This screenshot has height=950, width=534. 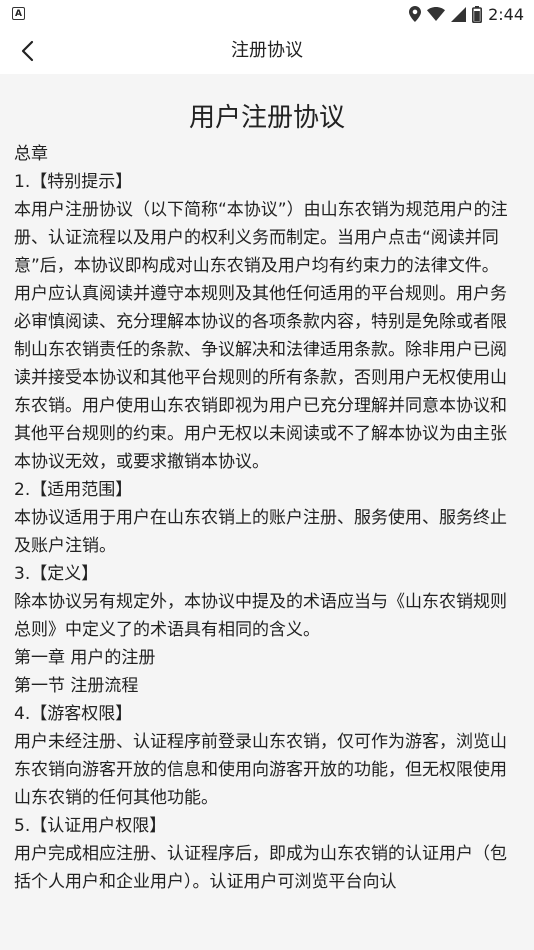 What do you see at coordinates (18, 13) in the screenshot?
I see `notification-a-icon: A` at bounding box center [18, 13].